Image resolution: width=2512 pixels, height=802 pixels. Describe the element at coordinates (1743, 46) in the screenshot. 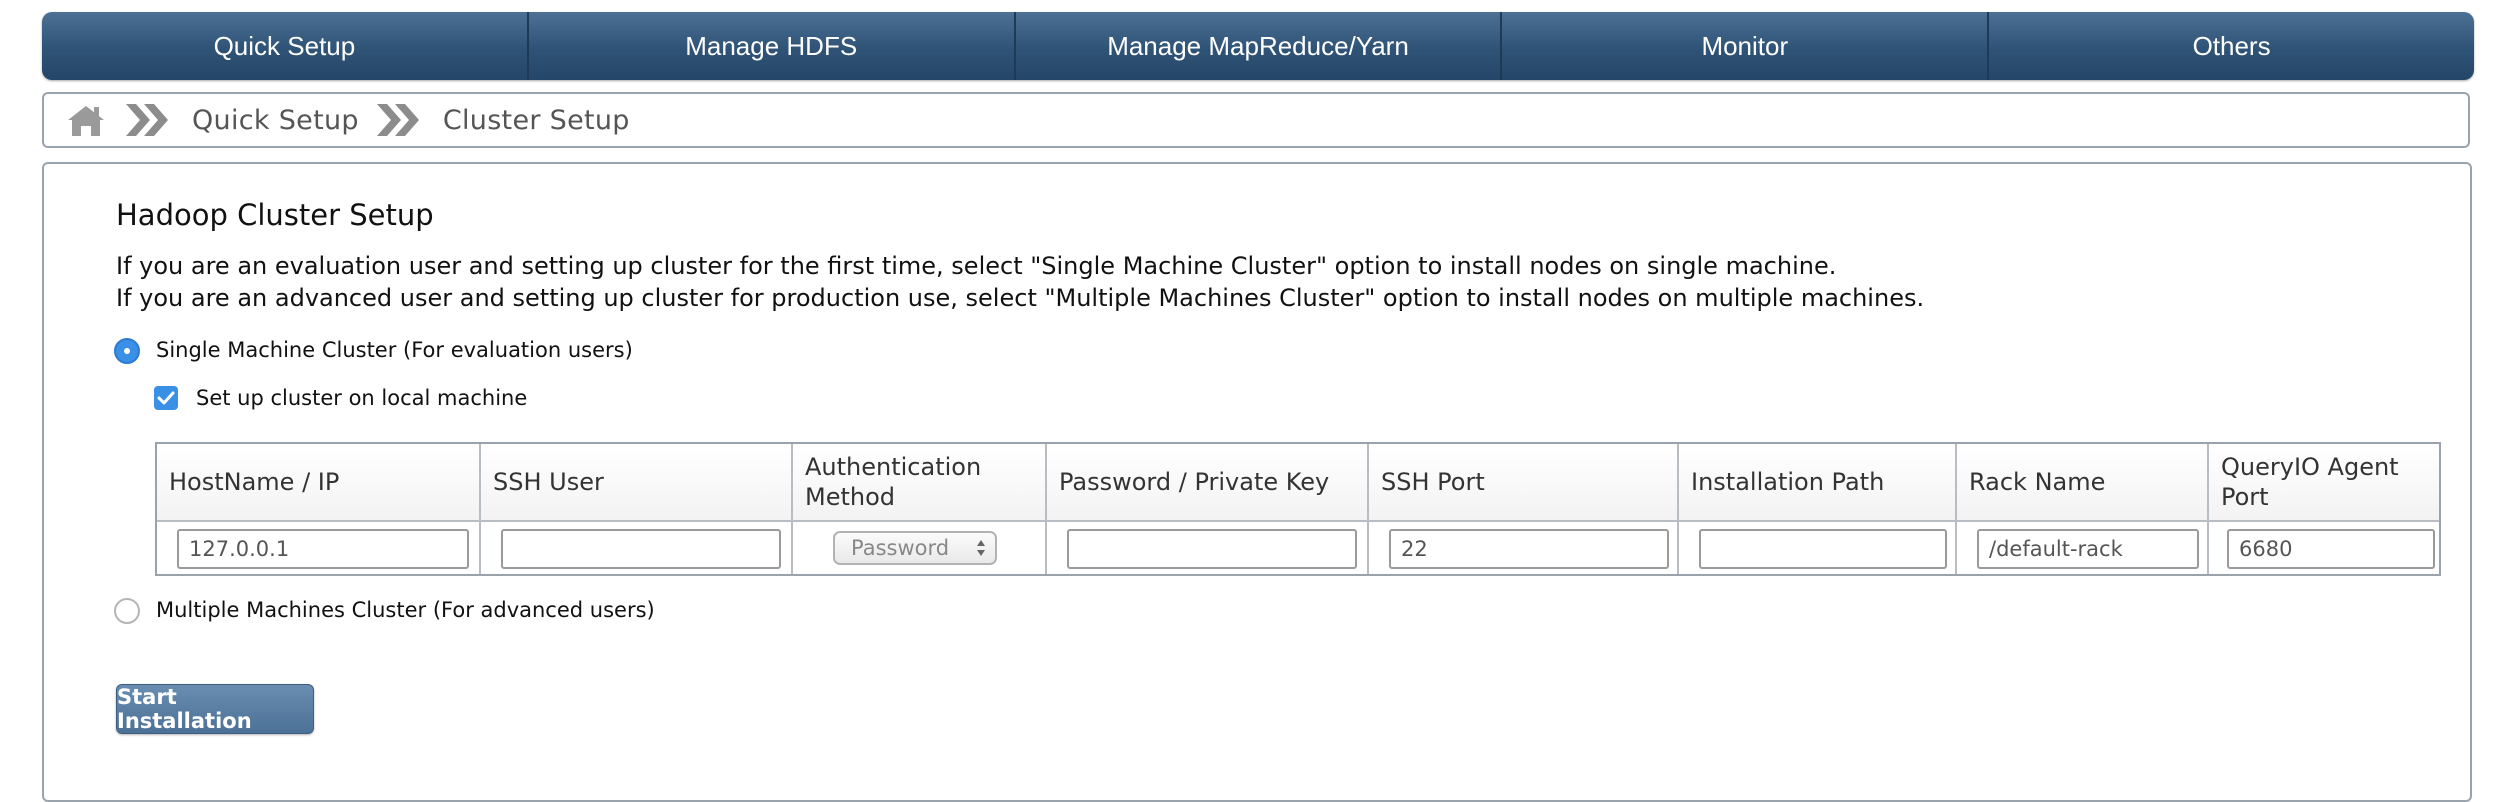

I see `nav-monitor: Monitor` at that location.